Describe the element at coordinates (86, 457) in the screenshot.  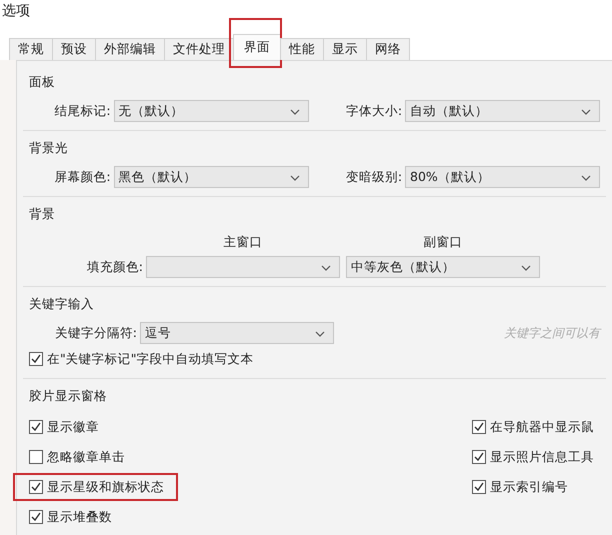
I see `checkbox-label: 忽略徽章单击` at that location.